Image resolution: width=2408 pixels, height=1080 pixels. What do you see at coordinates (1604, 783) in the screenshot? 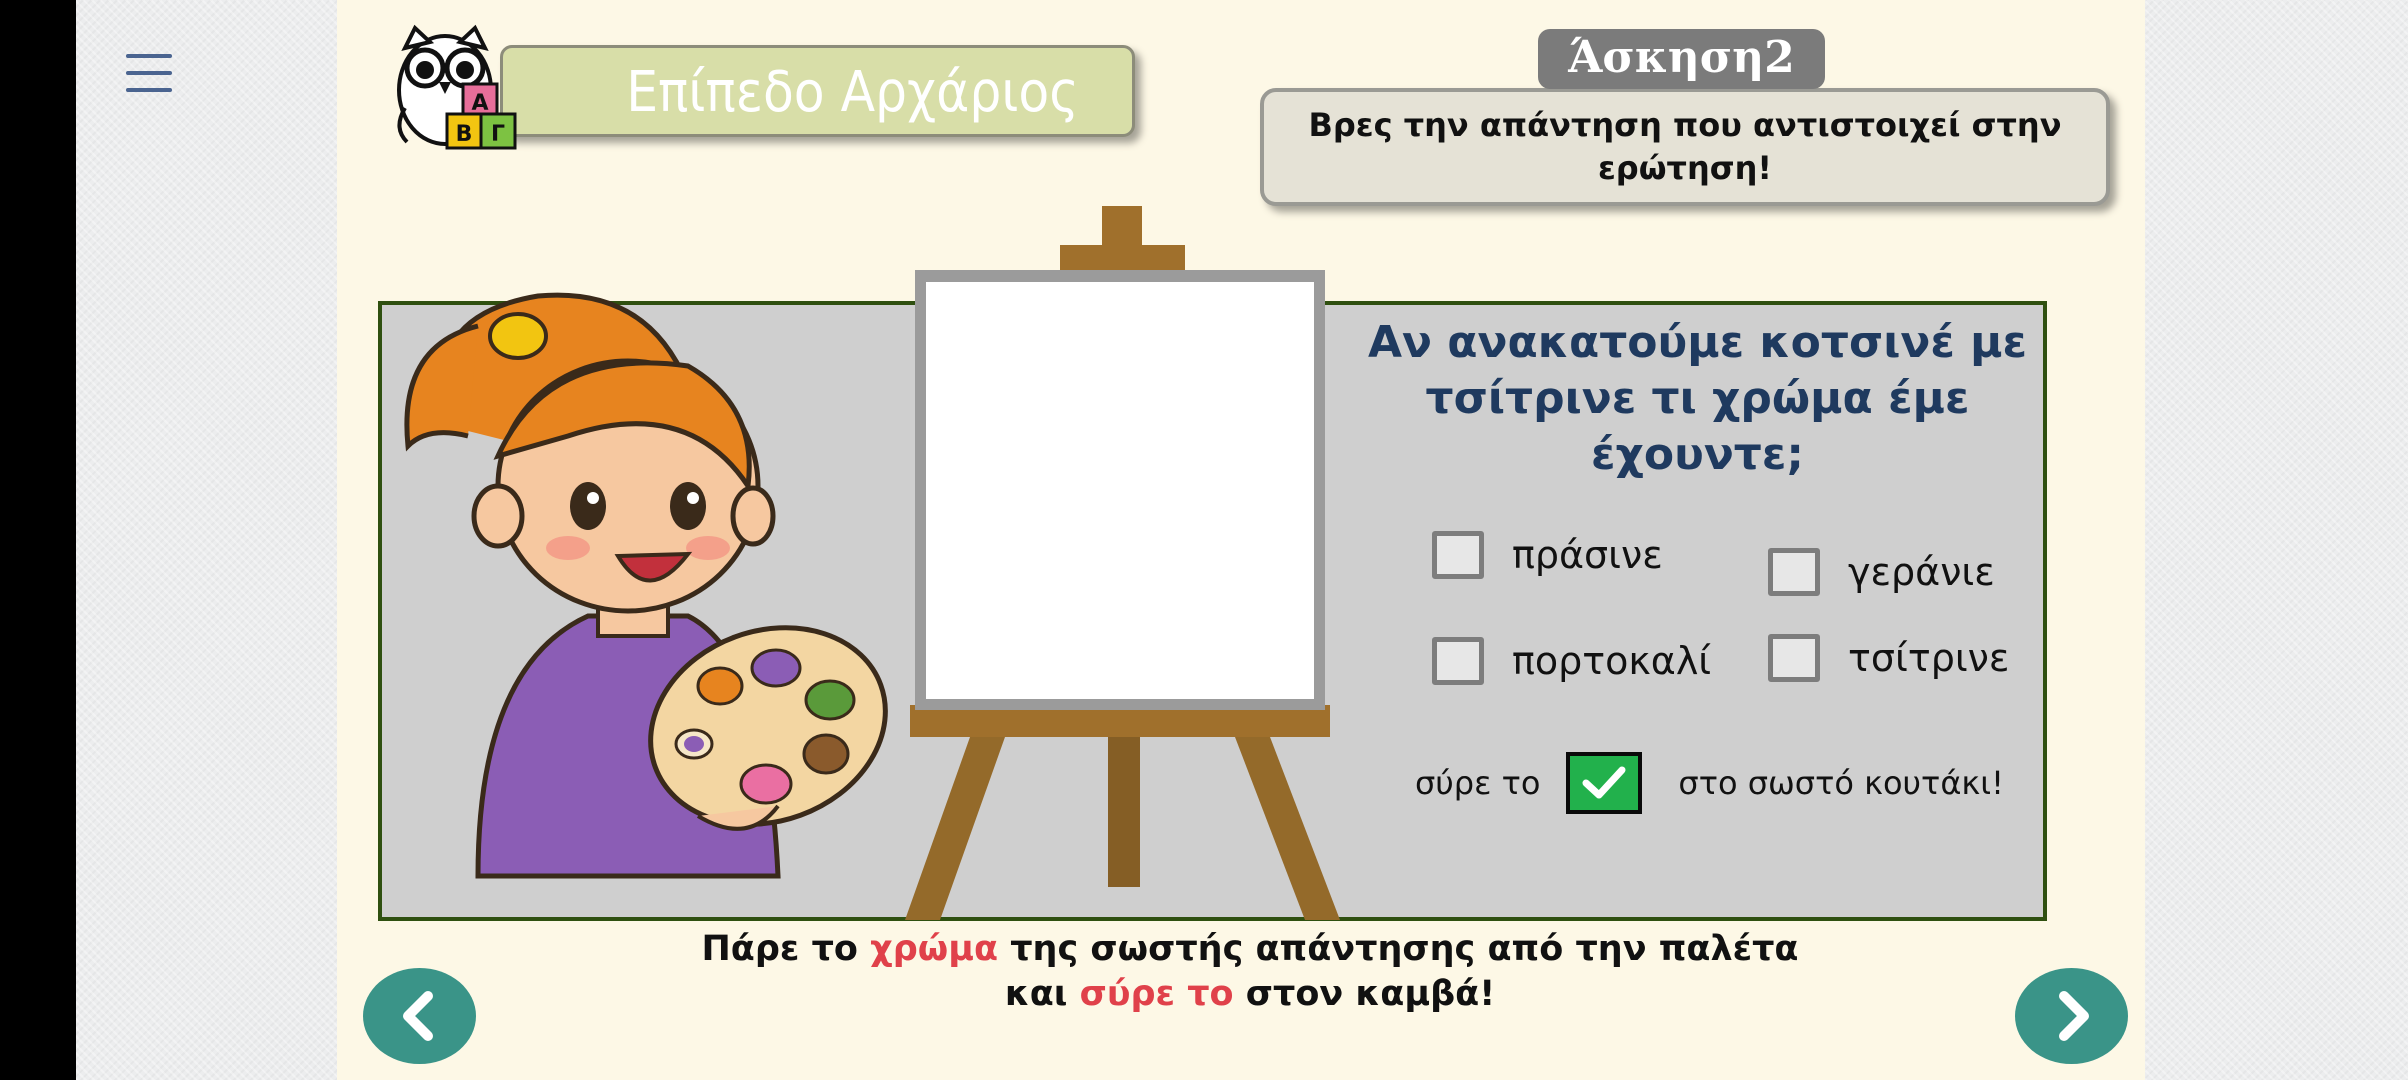
I see `draggable-checkmark-icon` at bounding box center [1604, 783].